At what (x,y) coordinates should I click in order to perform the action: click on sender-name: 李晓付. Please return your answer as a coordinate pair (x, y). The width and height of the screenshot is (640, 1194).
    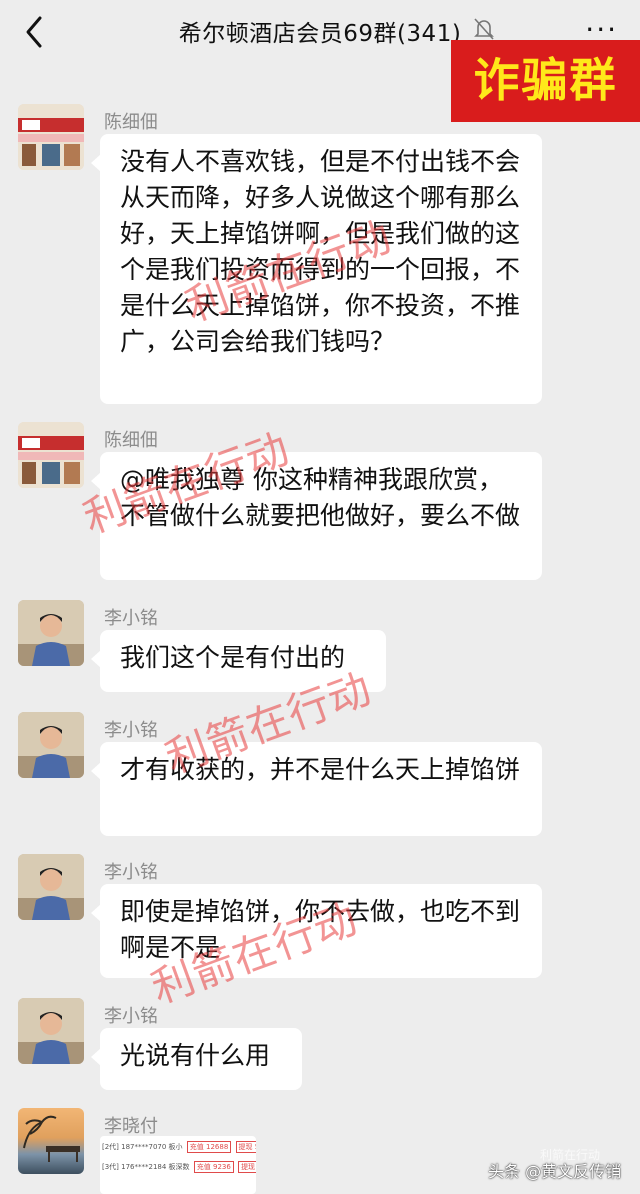
    Looking at the image, I should click on (131, 1126).